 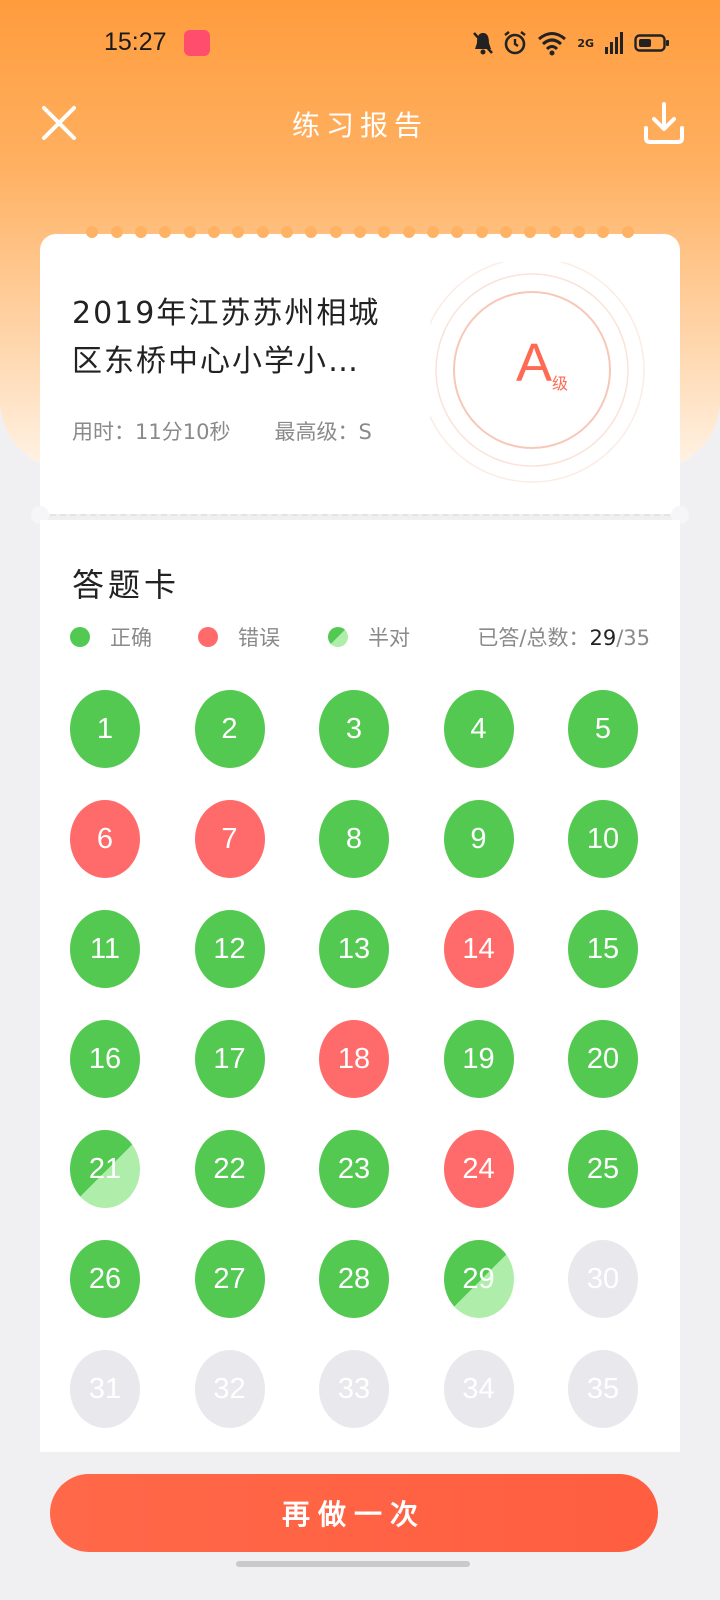 I want to click on legend-half: 半对, so click(x=369, y=637).